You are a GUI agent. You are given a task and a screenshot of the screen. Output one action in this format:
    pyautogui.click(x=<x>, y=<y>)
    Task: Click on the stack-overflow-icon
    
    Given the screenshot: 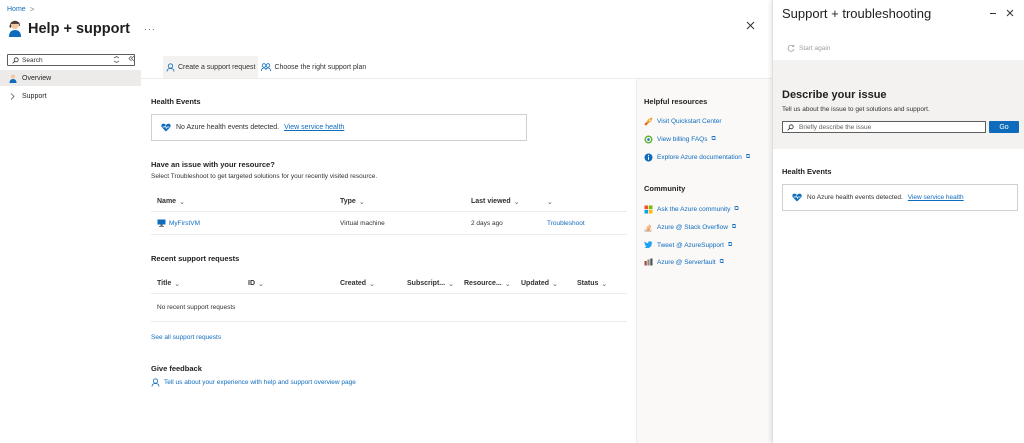 What is the action you would take?
    pyautogui.click(x=648, y=227)
    